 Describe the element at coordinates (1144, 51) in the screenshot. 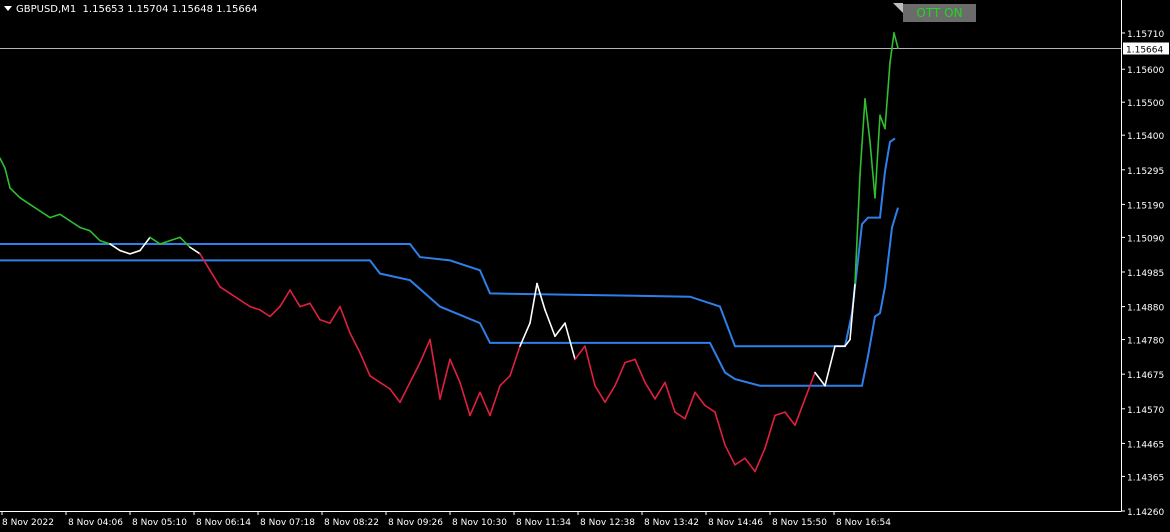

I see `current-price-label: 1.15664` at that location.